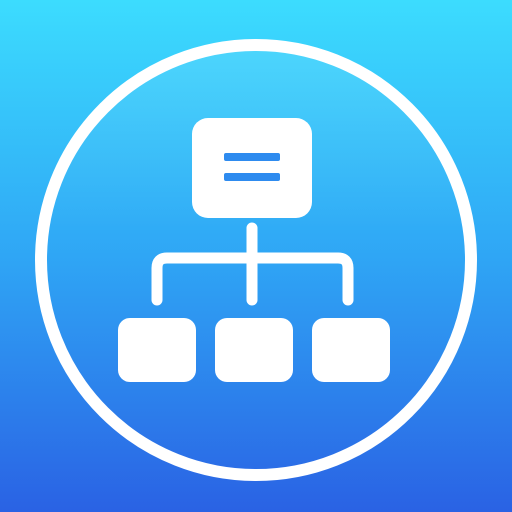 The image size is (512, 512). Describe the element at coordinates (254, 350) in the screenshot. I see `bottom-node-center` at that location.